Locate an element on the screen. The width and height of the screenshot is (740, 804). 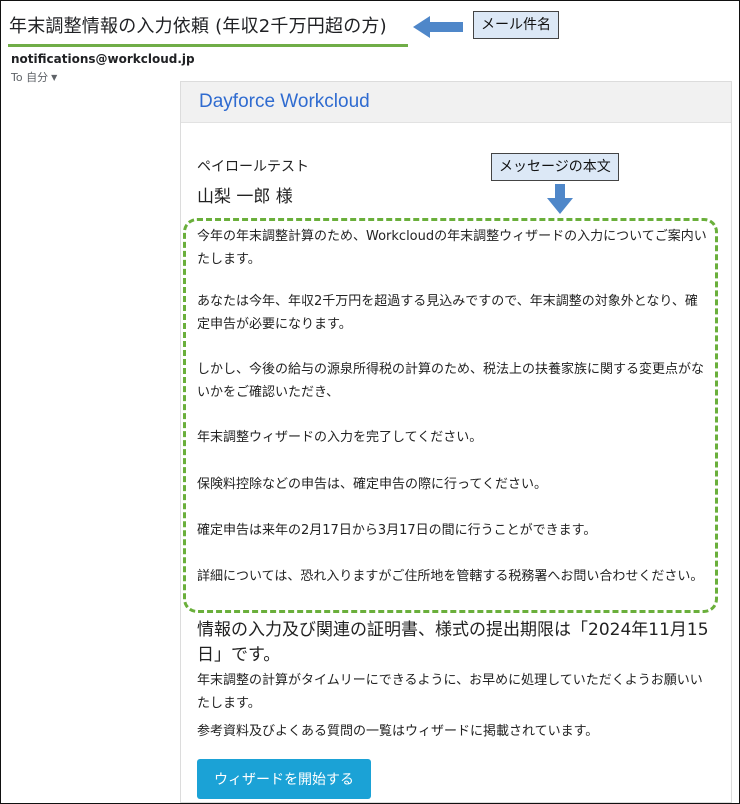
body-callout: メッセージの本文 is located at coordinates (555, 167).